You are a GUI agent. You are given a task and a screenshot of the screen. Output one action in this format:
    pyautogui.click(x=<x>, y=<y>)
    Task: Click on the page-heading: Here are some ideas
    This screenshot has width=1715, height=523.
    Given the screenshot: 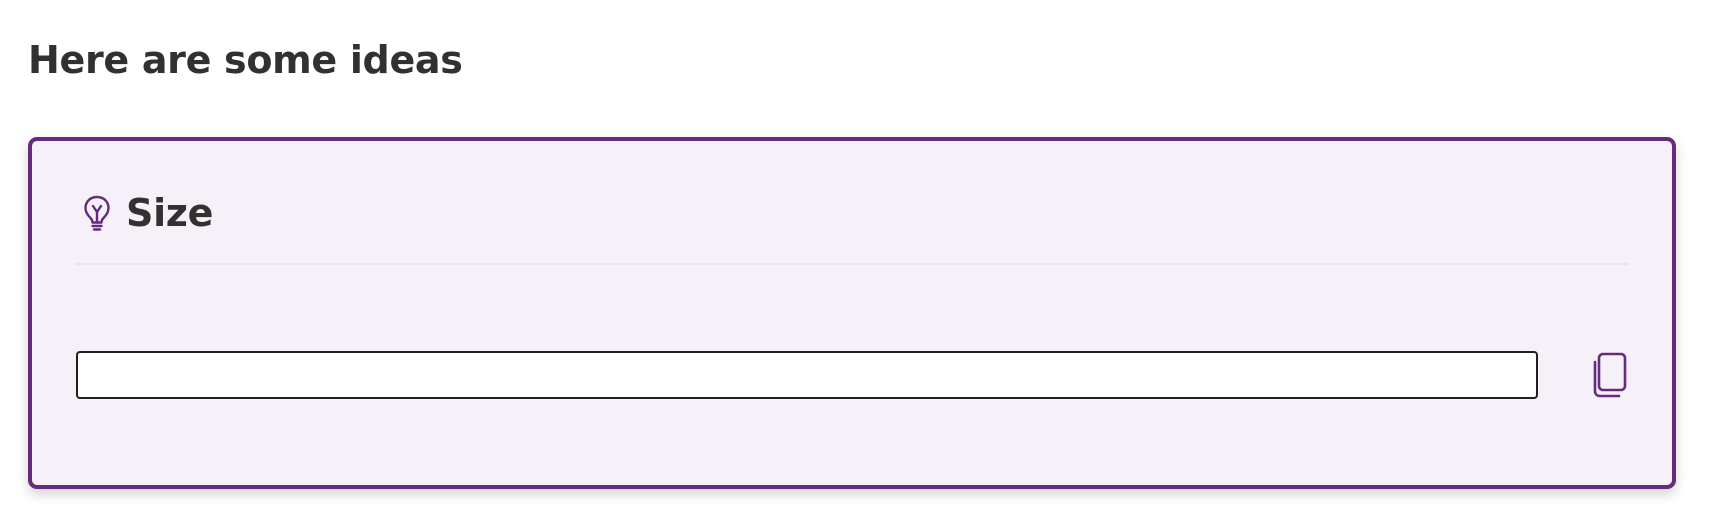 What is the action you would take?
    pyautogui.click(x=245, y=60)
    